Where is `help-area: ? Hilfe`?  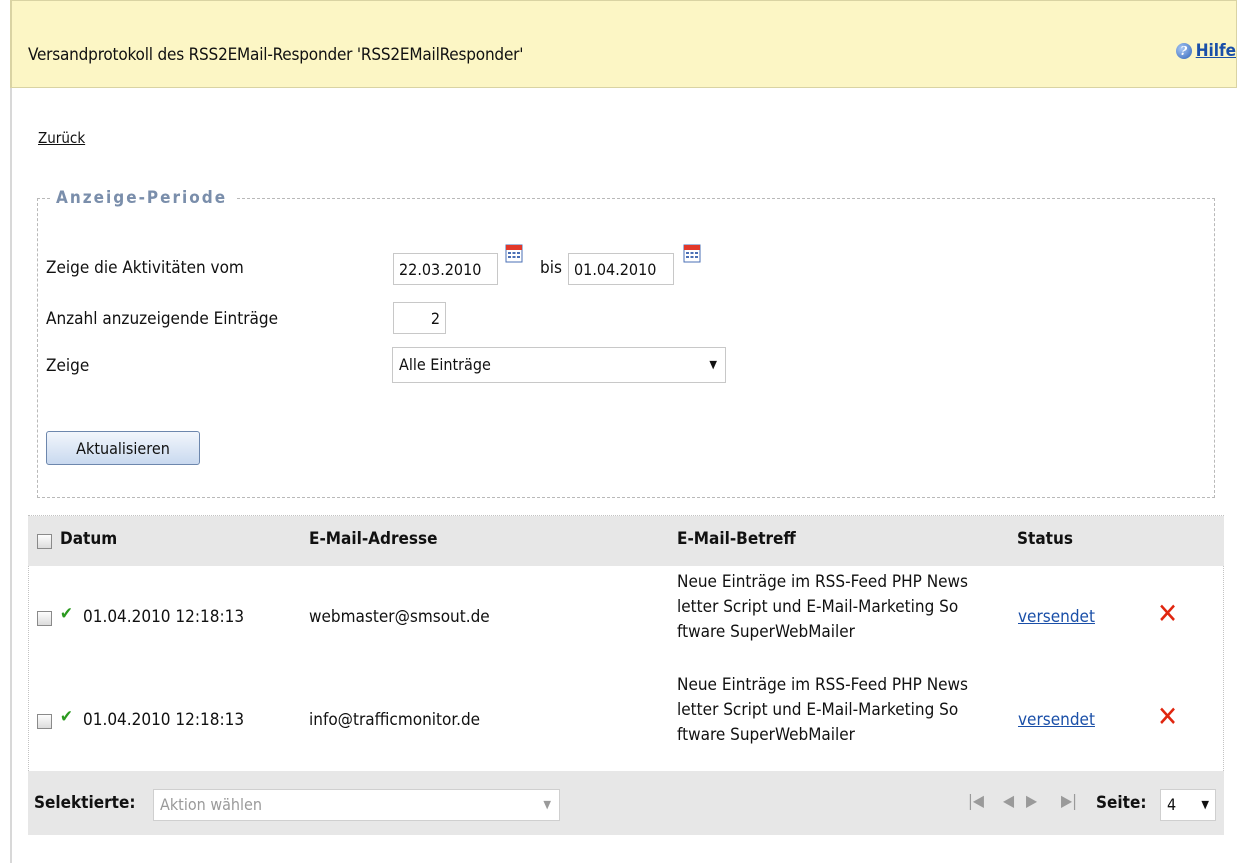
help-area: ? Hilfe is located at coordinates (1205, 51).